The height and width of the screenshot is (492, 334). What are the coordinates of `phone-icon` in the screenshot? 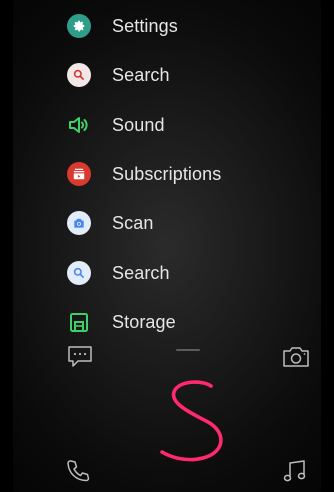 It's located at (78, 471).